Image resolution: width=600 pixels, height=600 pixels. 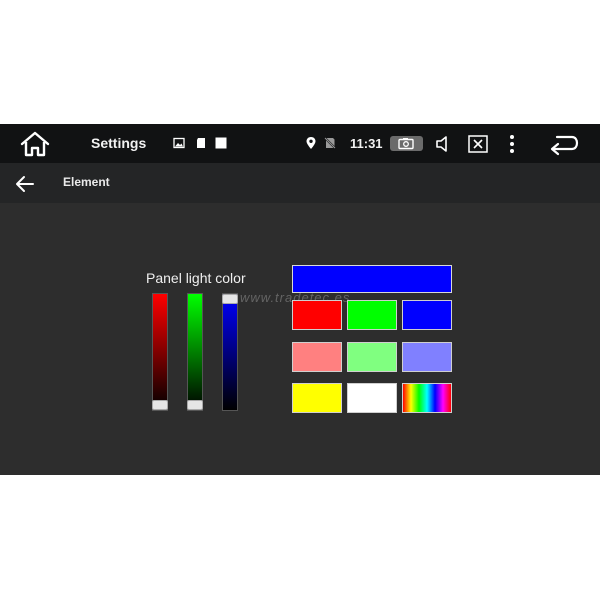 What do you see at coordinates (317, 357) in the screenshot?
I see `swatch-light-red` at bounding box center [317, 357].